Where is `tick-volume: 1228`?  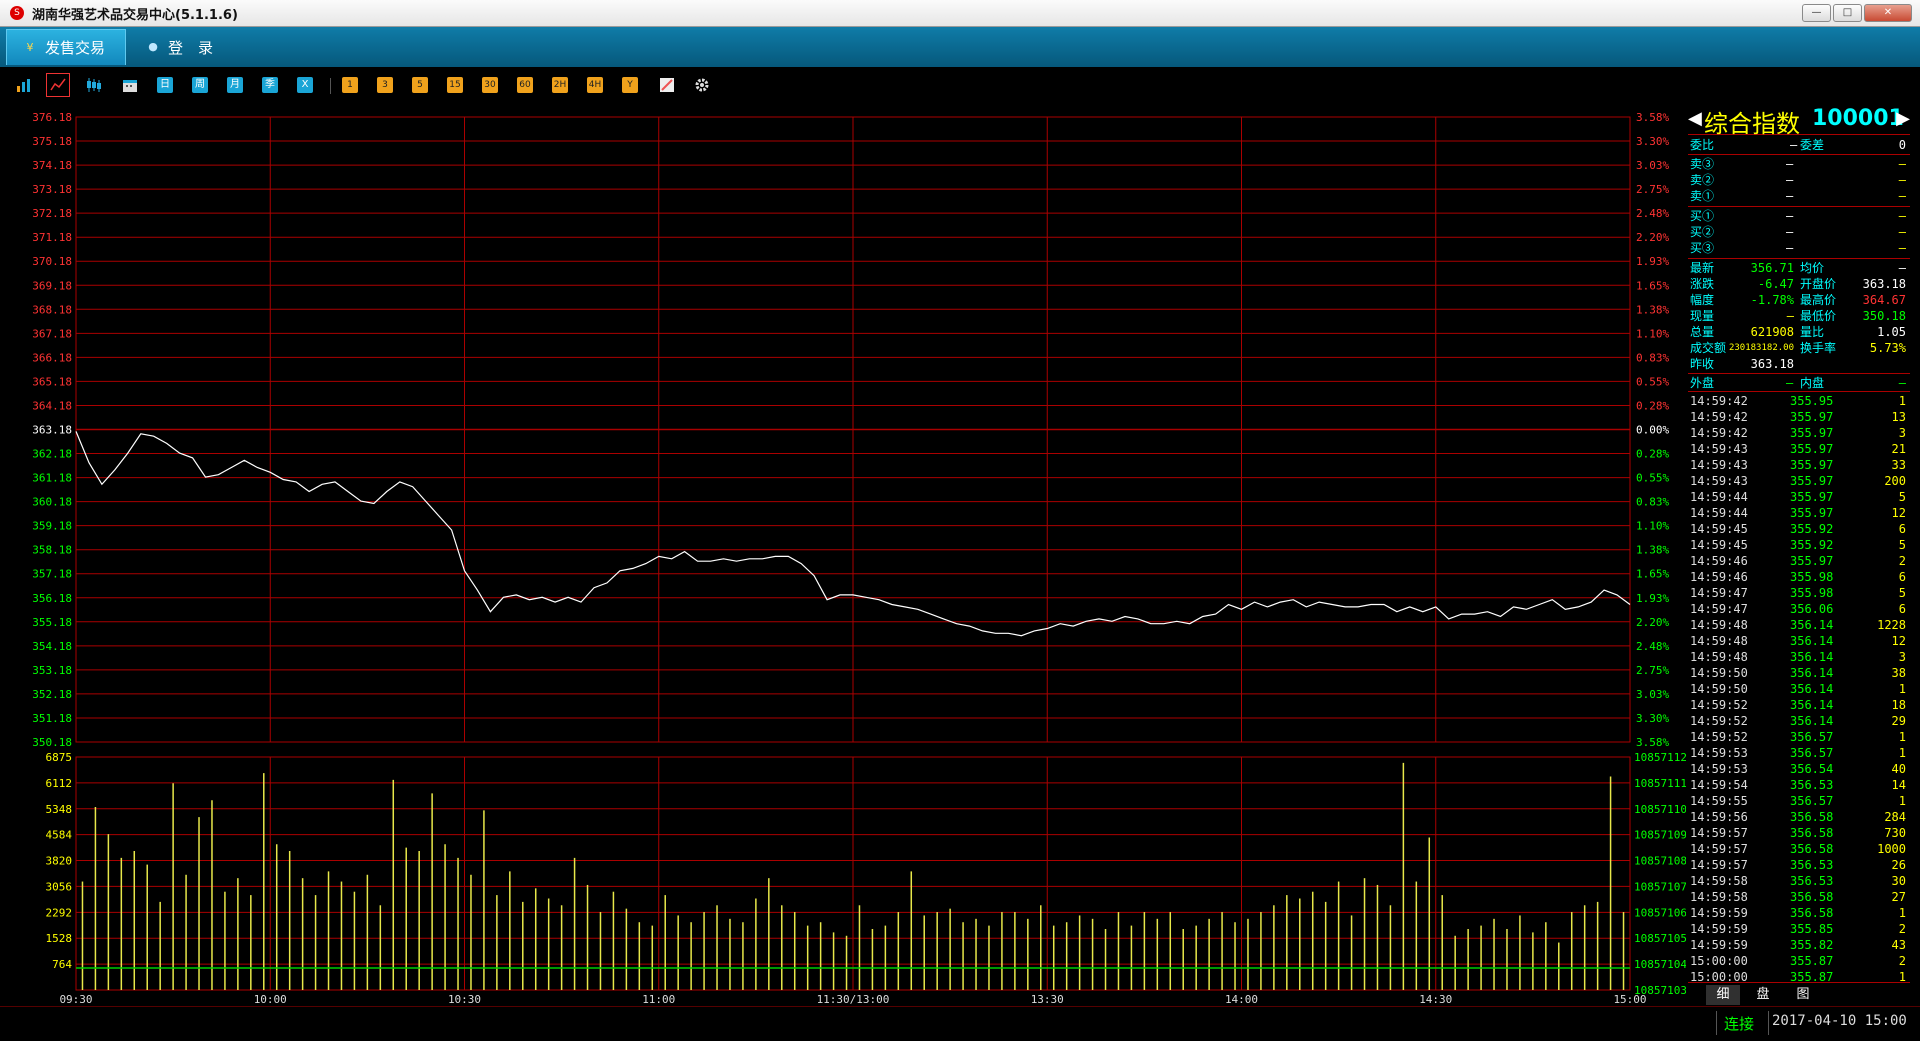
tick-volume: 1228 is located at coordinates (1891, 625).